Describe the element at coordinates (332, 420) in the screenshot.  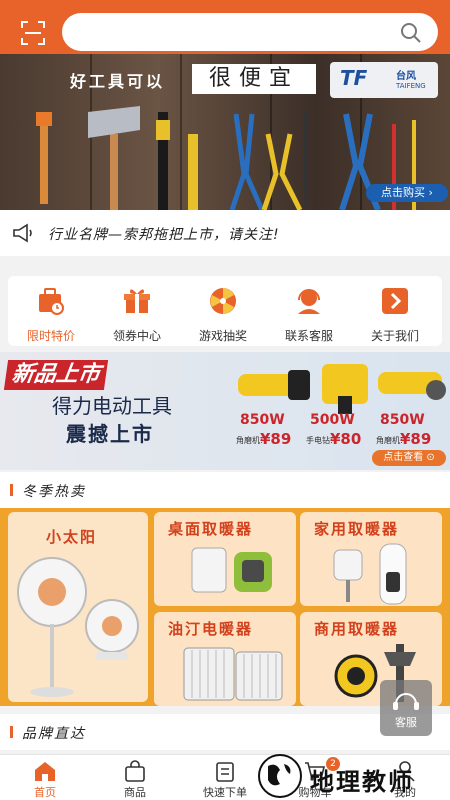
I see `price-watt: 500W` at that location.